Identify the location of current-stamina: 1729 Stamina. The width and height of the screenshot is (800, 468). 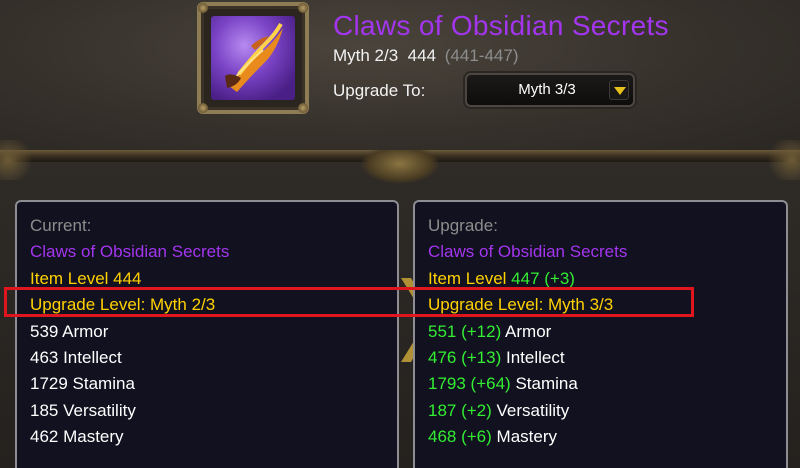
(82, 384).